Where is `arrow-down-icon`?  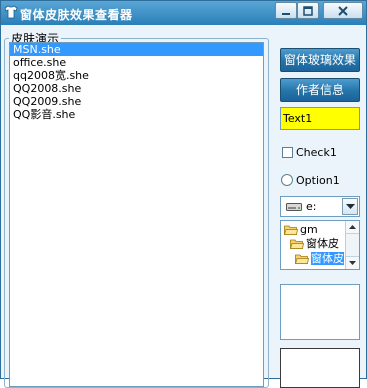 arrow-down-icon is located at coordinates (352, 263).